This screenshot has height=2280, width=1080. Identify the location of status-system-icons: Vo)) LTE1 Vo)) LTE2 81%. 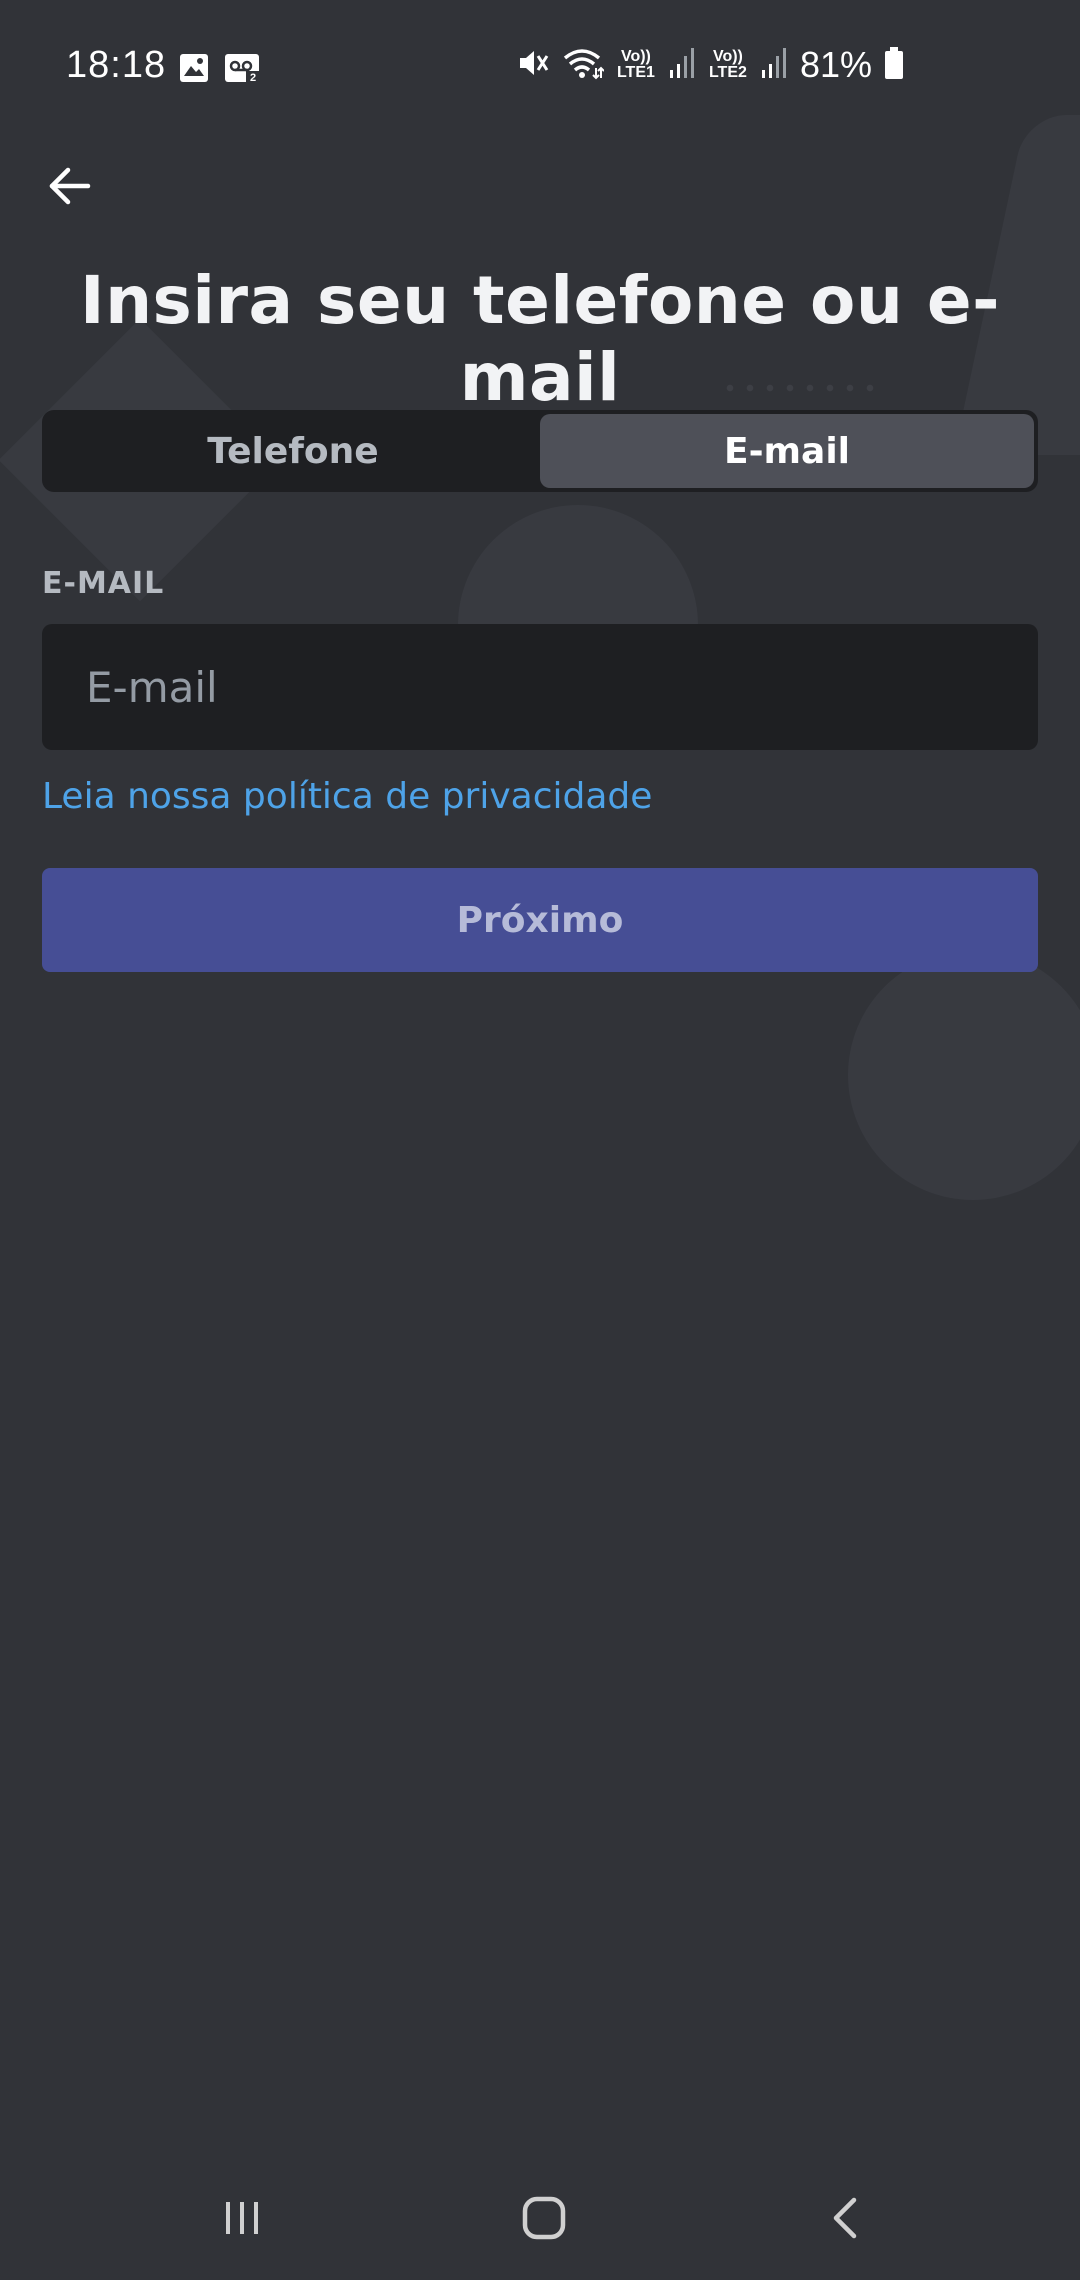
(710, 65).